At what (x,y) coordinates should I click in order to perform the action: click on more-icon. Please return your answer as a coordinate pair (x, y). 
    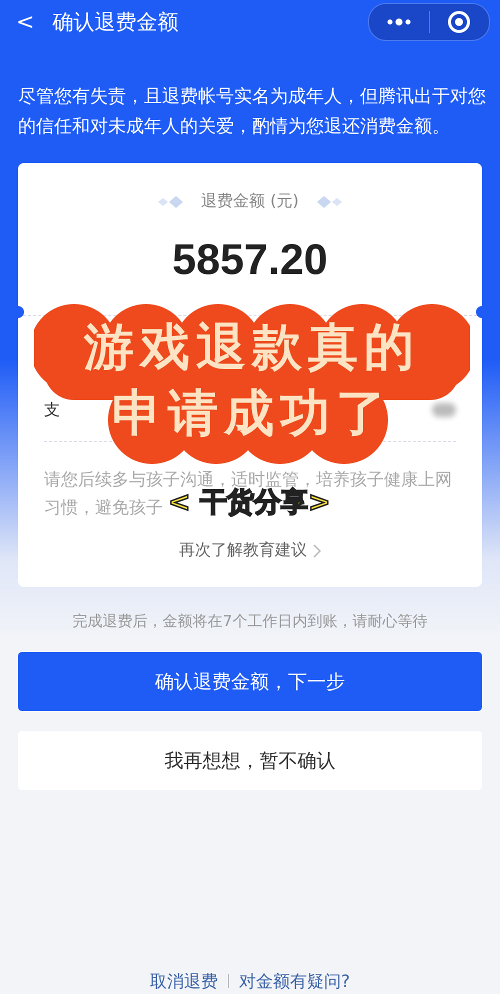
    Looking at the image, I should click on (399, 22).